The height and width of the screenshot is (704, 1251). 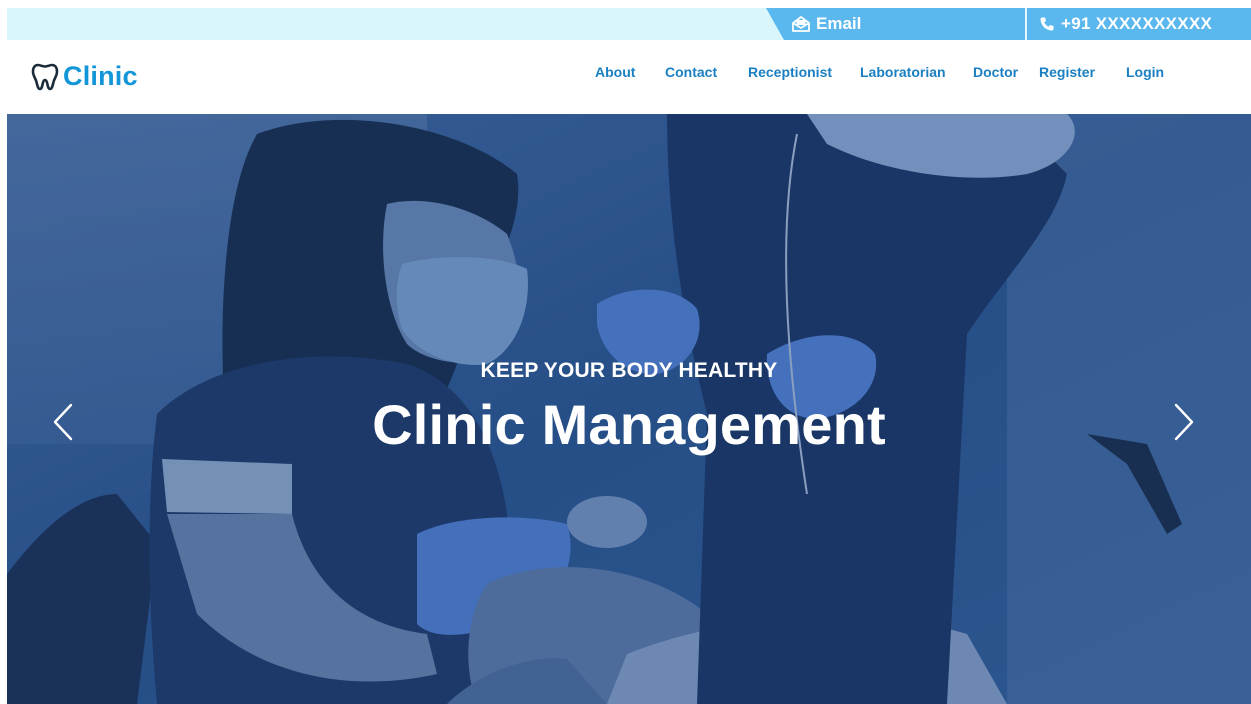 I want to click on carousel-prev-button, so click(x=63, y=424).